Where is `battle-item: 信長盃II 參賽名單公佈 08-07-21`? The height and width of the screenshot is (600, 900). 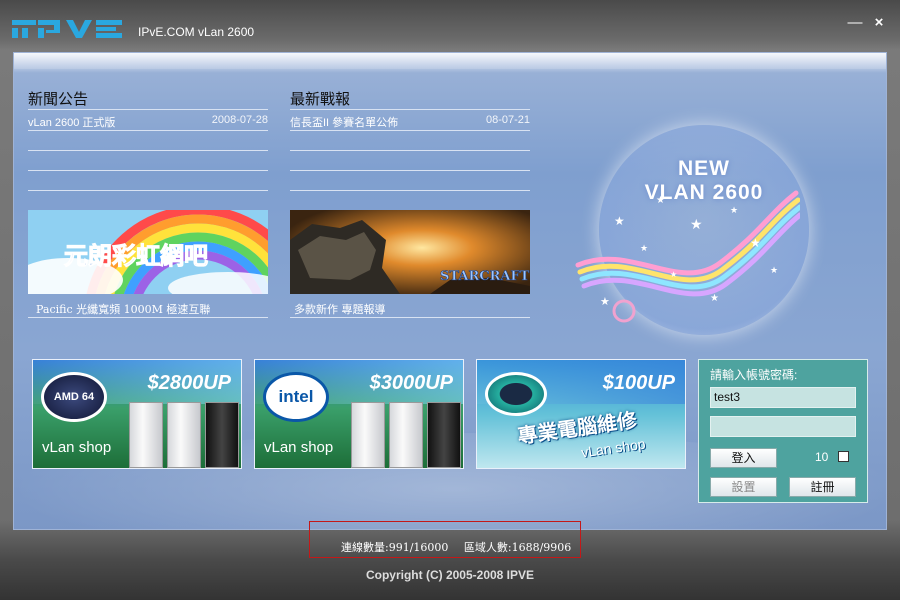 battle-item: 信長盃II 參賽名單公佈 08-07-21 is located at coordinates (410, 120).